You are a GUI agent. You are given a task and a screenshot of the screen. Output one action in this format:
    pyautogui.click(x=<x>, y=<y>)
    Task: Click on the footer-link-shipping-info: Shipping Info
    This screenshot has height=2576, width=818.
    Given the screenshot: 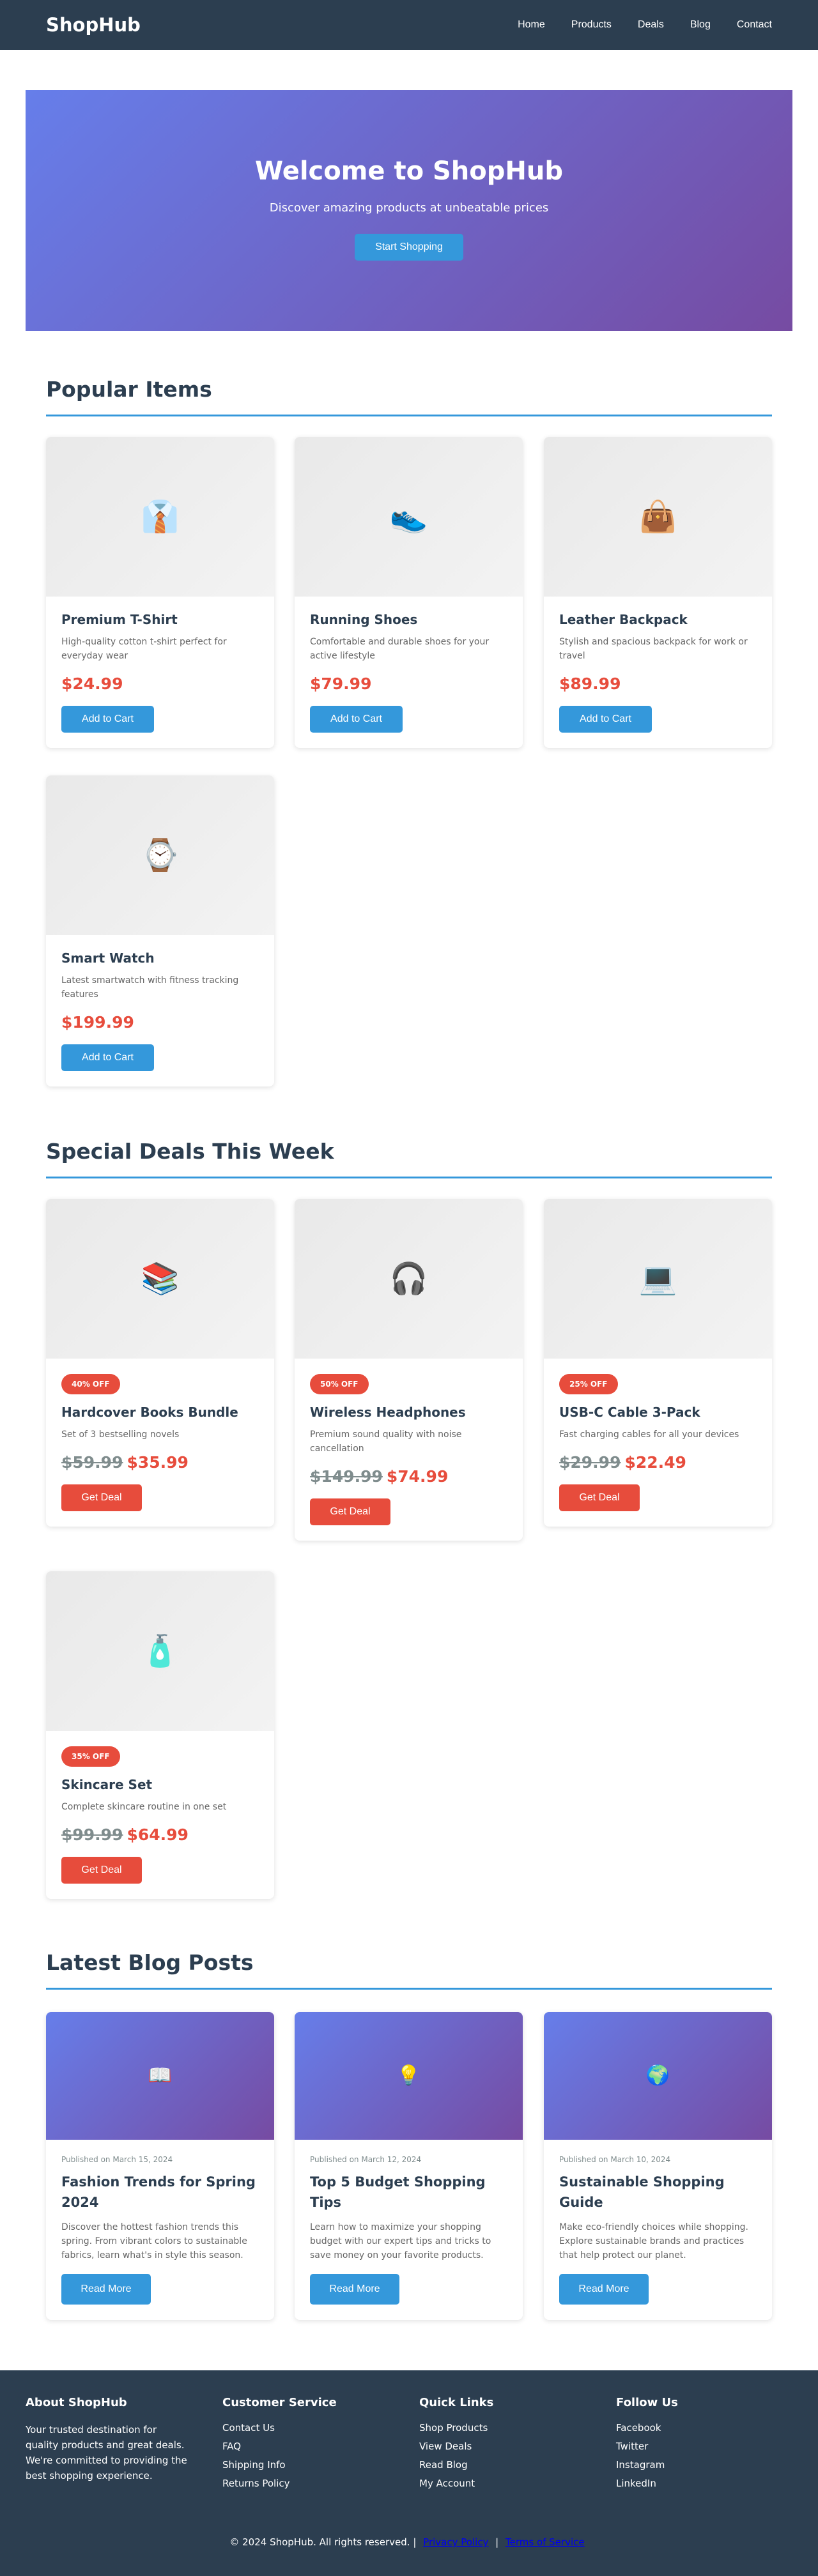 What is the action you would take?
    pyautogui.click(x=279, y=2465)
    